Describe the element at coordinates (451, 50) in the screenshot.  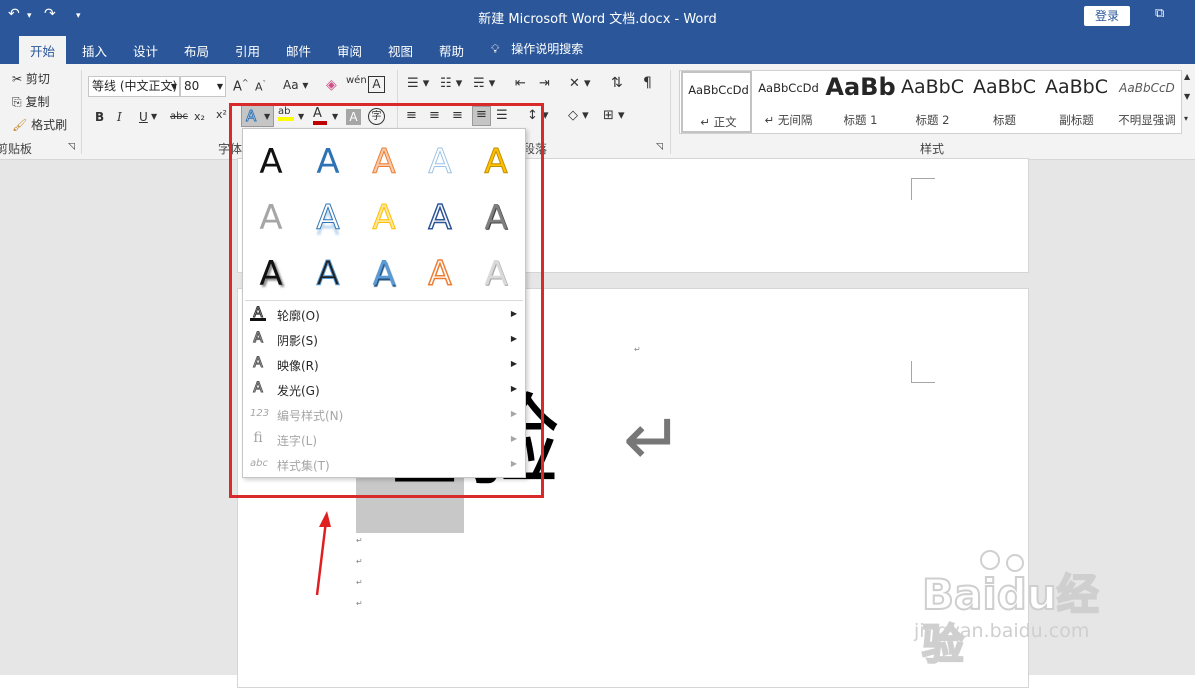
I see `tab-help: 帮助` at that location.